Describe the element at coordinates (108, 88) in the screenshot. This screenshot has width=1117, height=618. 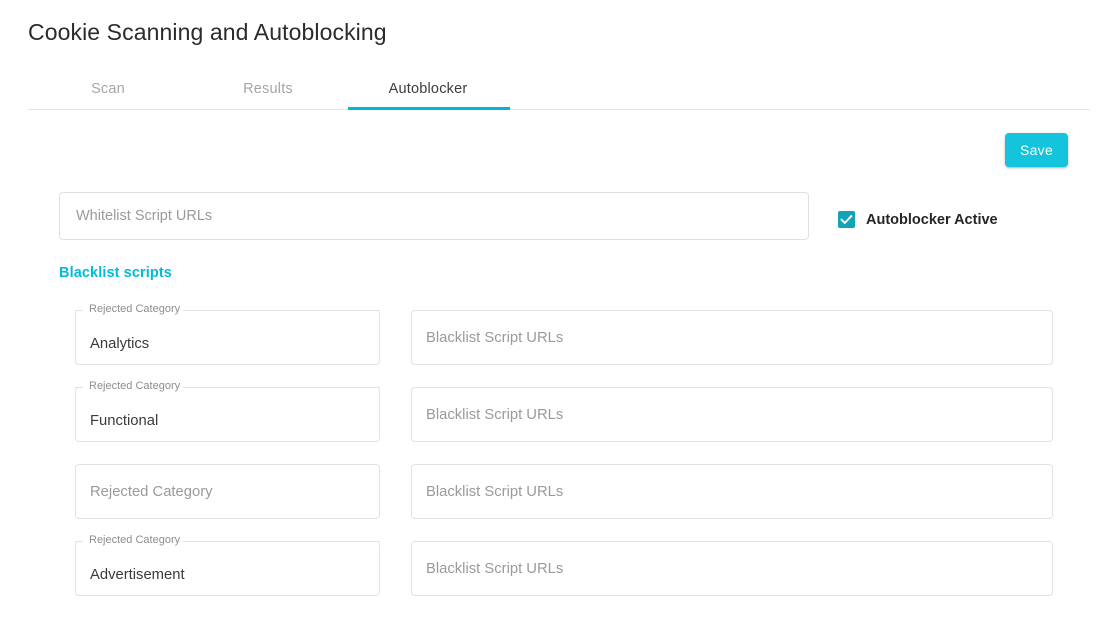
I see `tab-scan: Scan` at that location.